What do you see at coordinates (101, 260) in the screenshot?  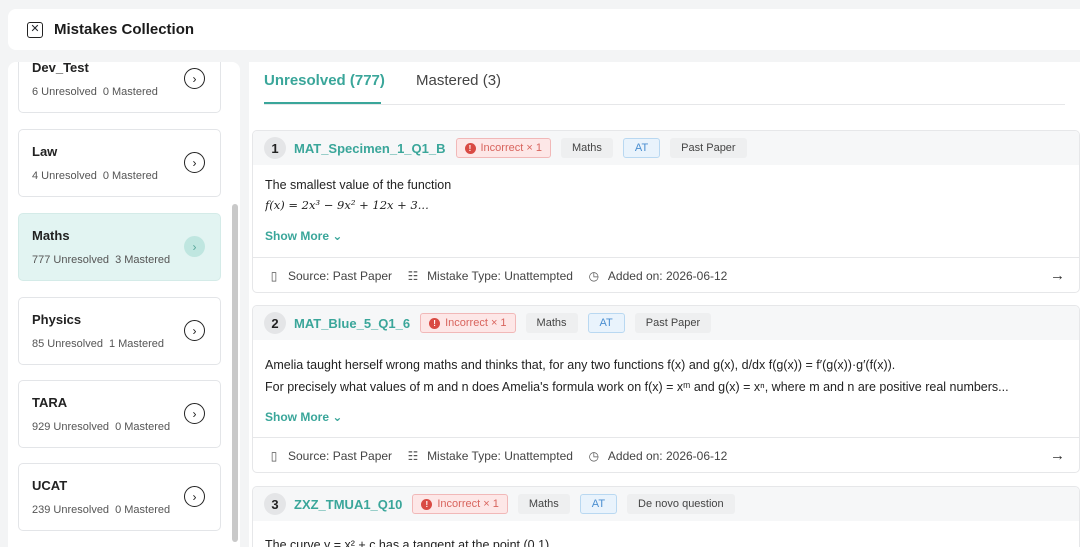 I see `subject-counts: 777 Unresolved 3 Mastered` at bounding box center [101, 260].